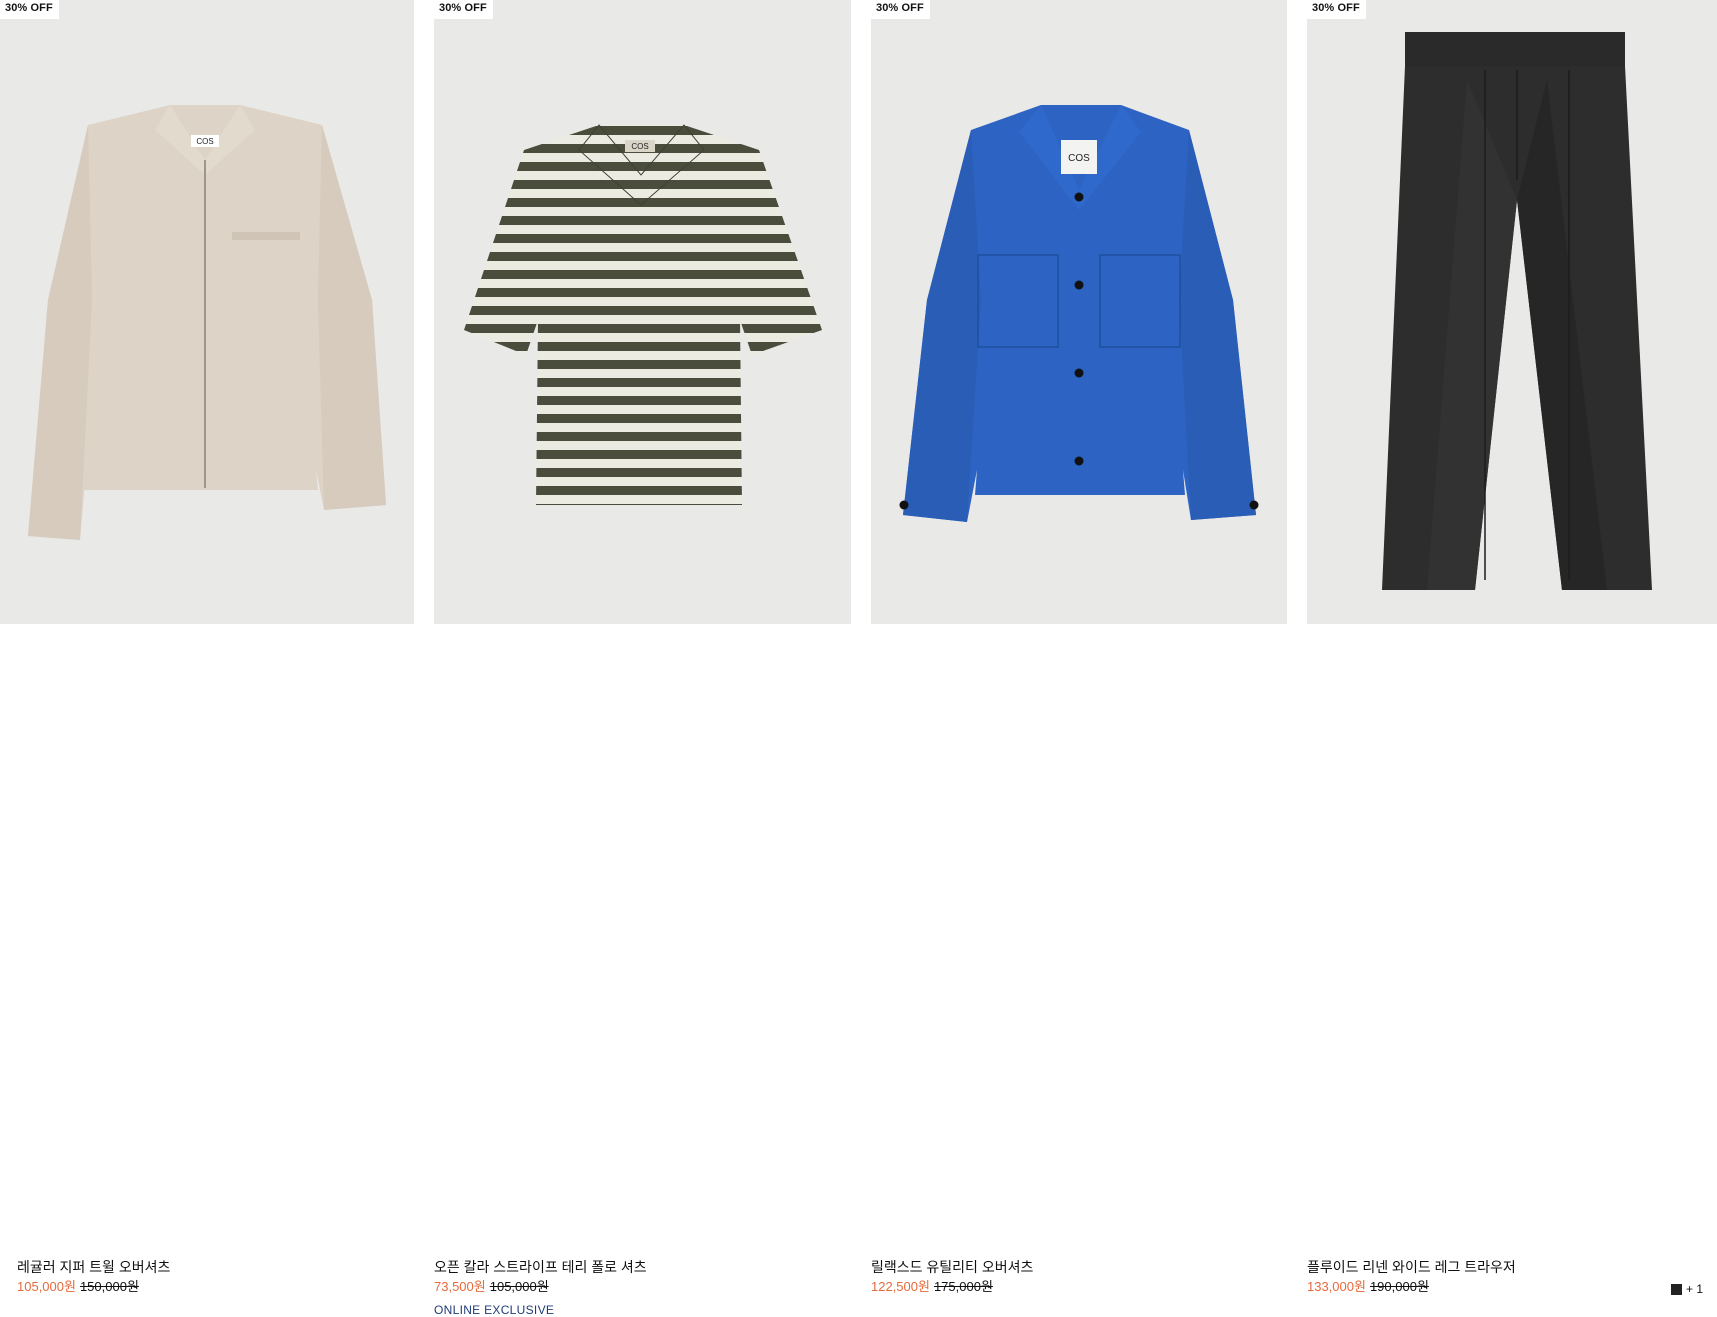  I want to click on sale-price: 73,500원, so click(460, 1286).